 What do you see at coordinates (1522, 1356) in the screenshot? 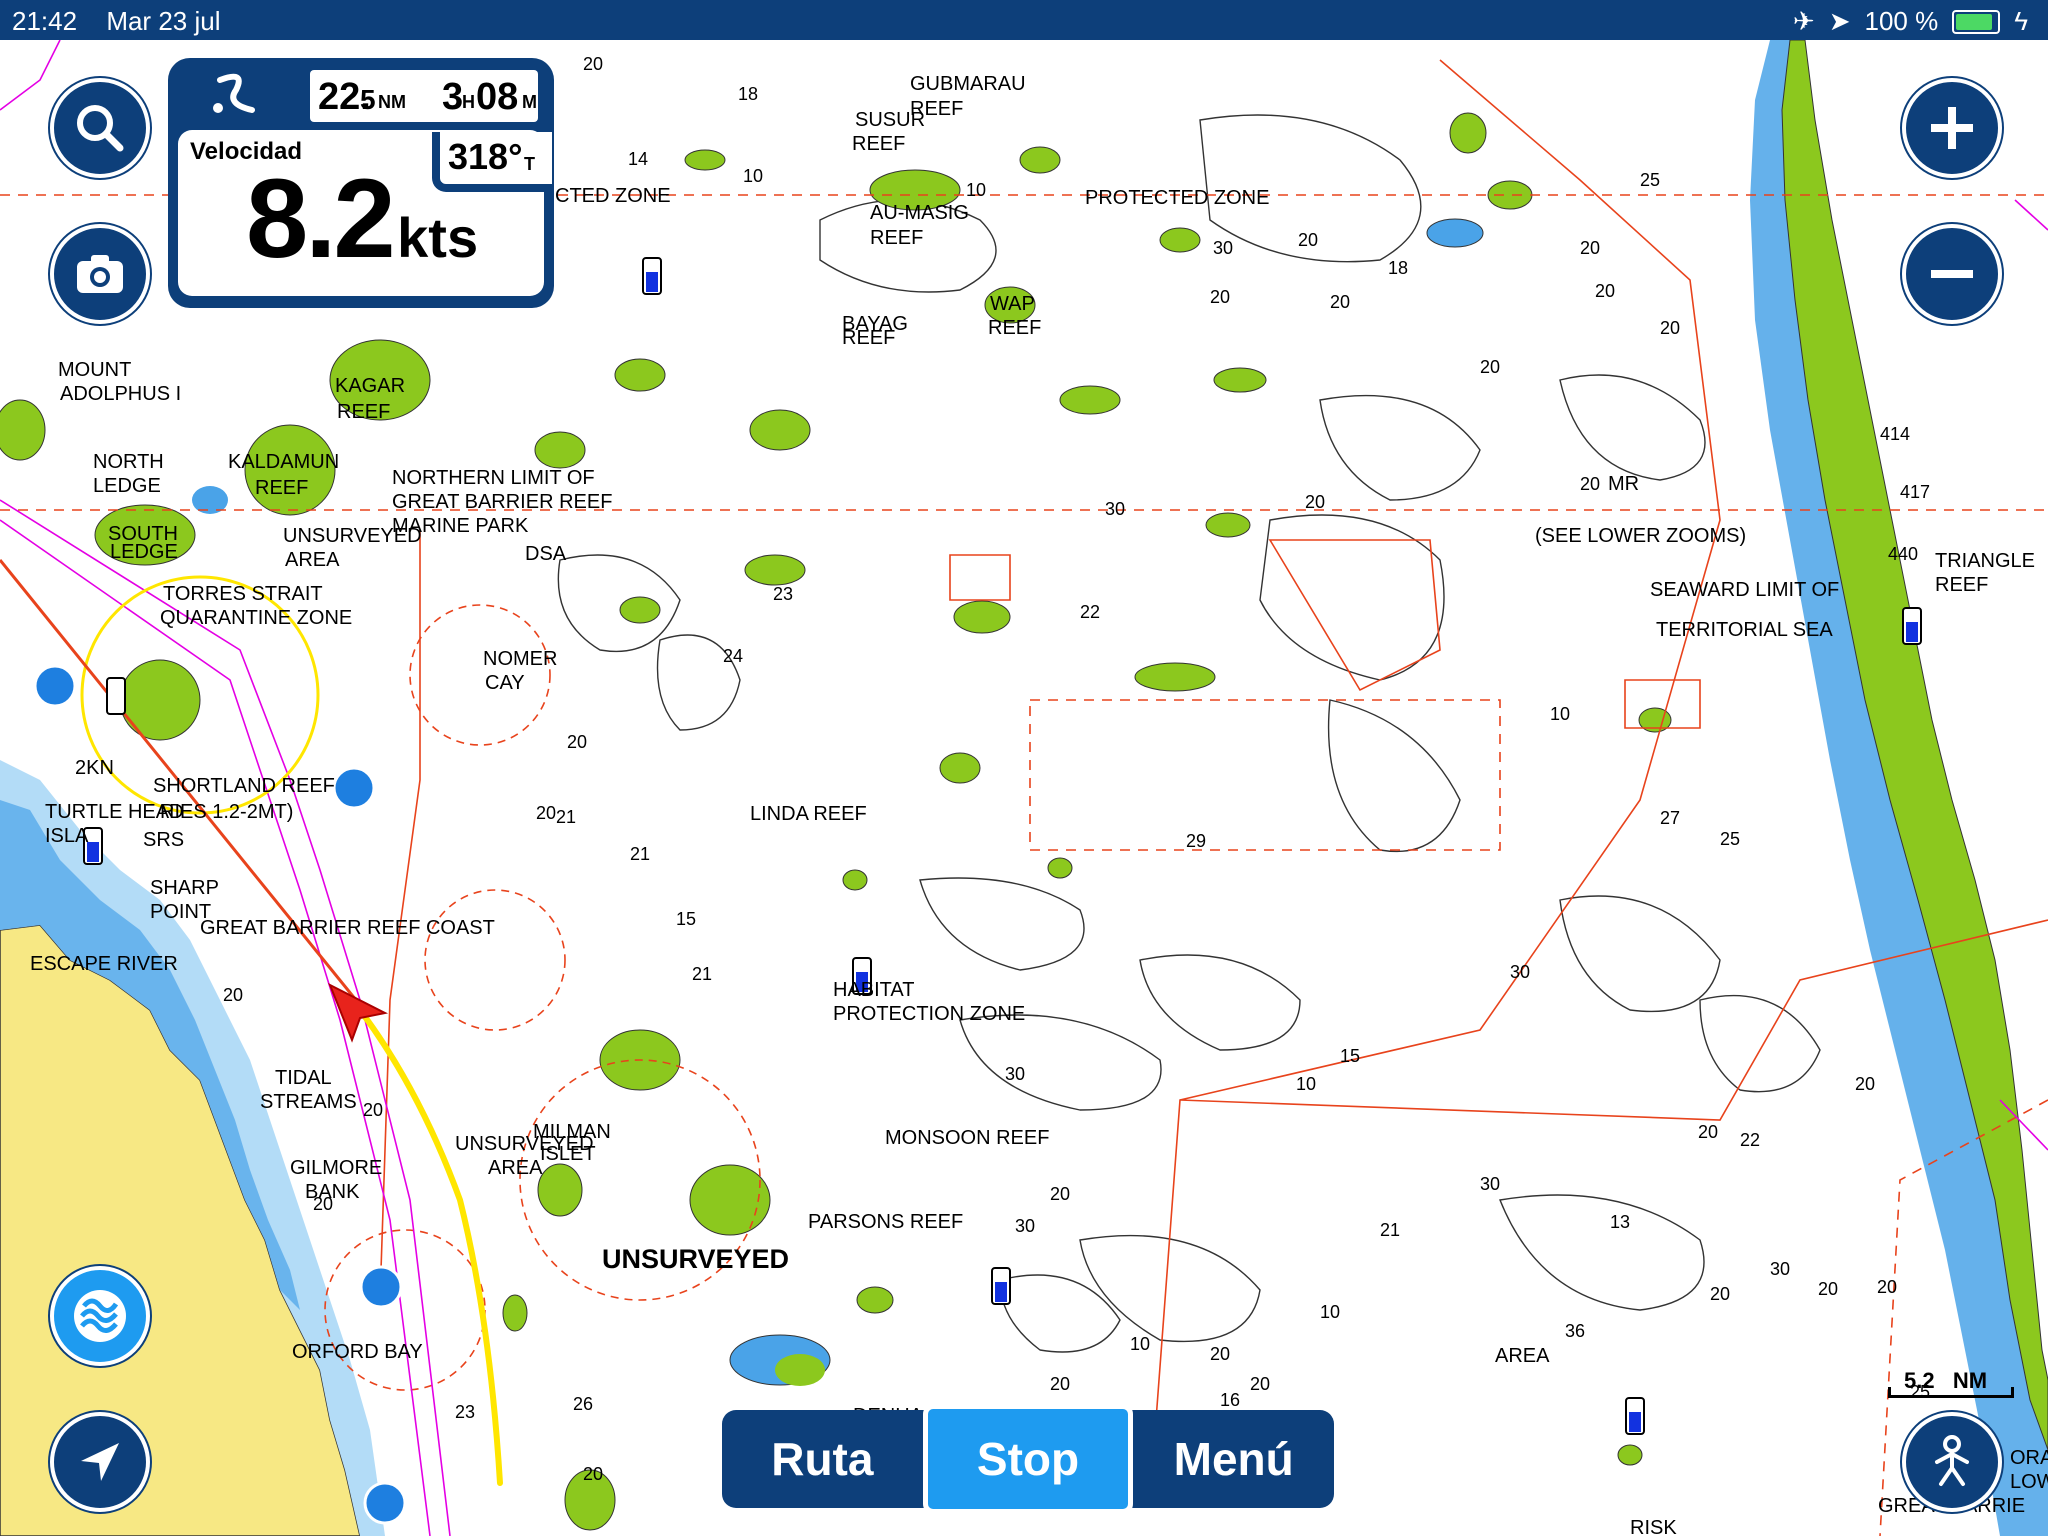
I see `label-area-3: AREA` at bounding box center [1522, 1356].